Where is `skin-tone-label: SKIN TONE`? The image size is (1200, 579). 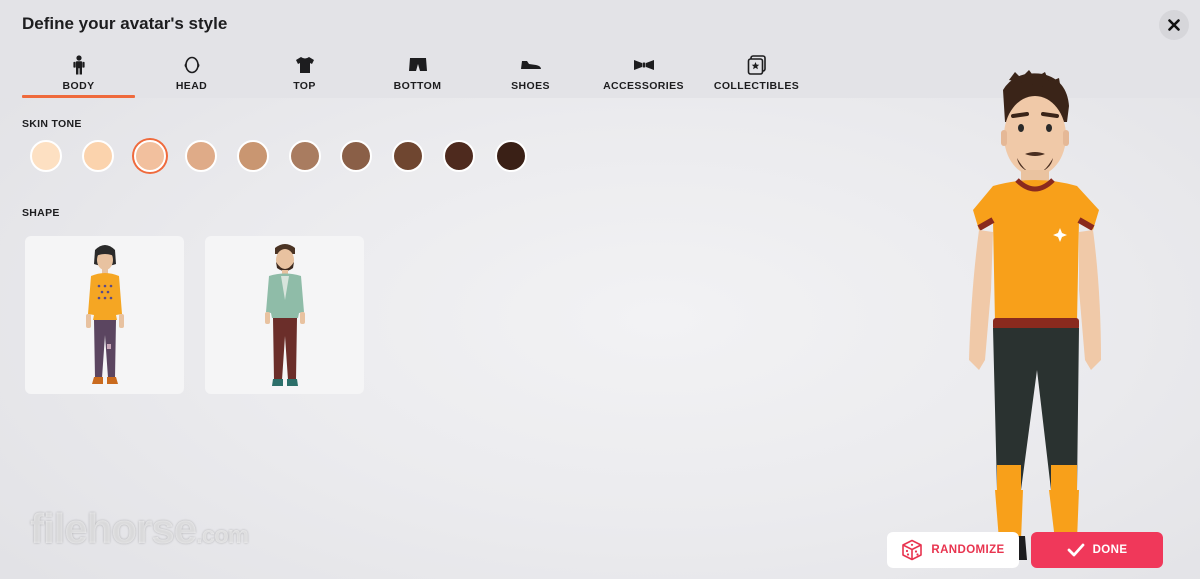 skin-tone-label: SKIN TONE is located at coordinates (52, 124).